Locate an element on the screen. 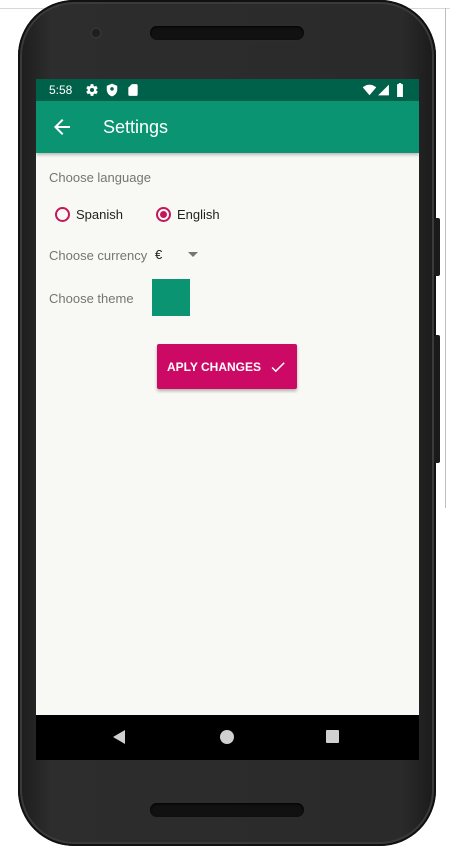  home-circle-icon is located at coordinates (227, 737).